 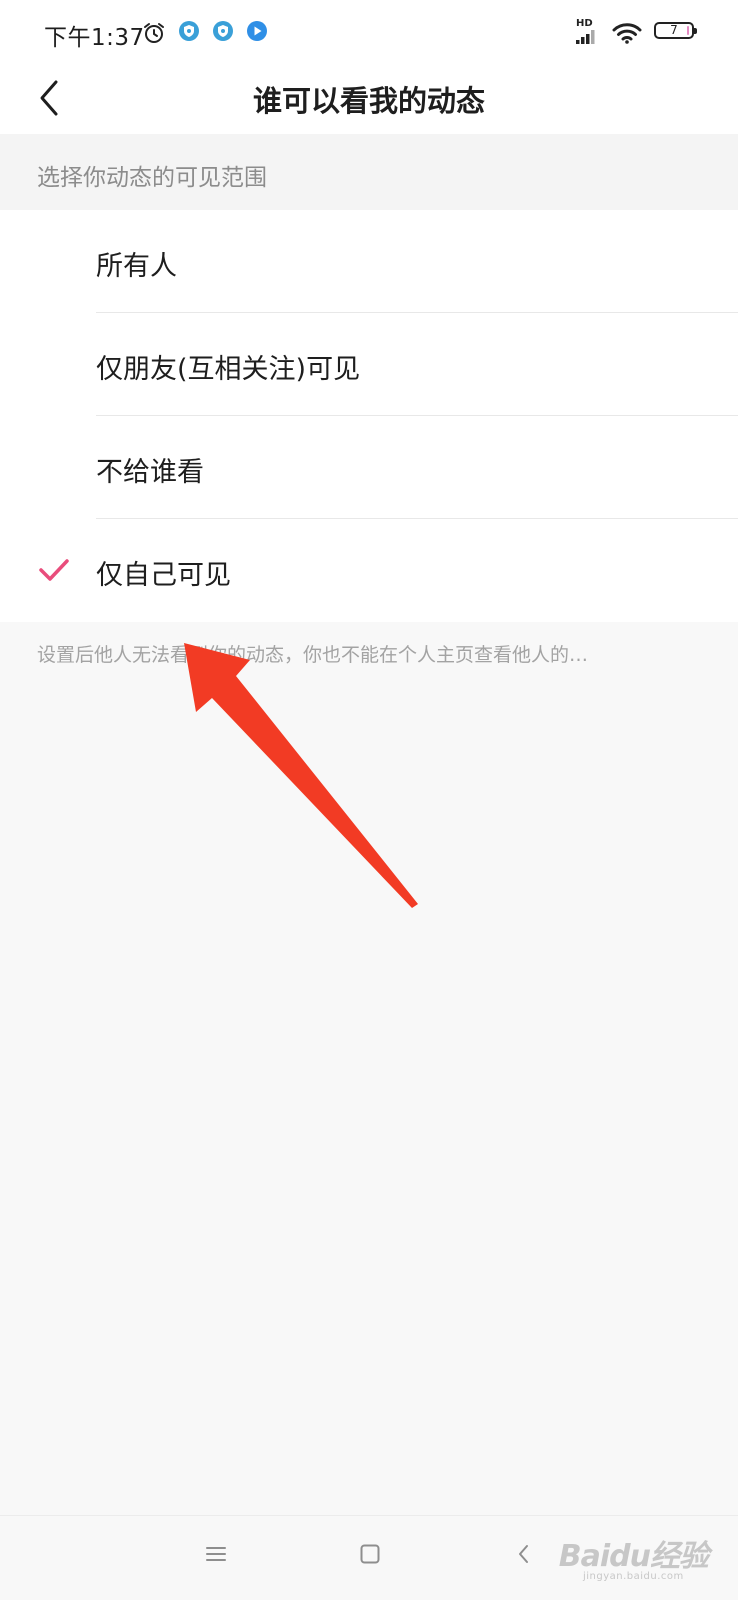 I want to click on option-label: 仅朋友(互相关注)可见, so click(x=228, y=369).